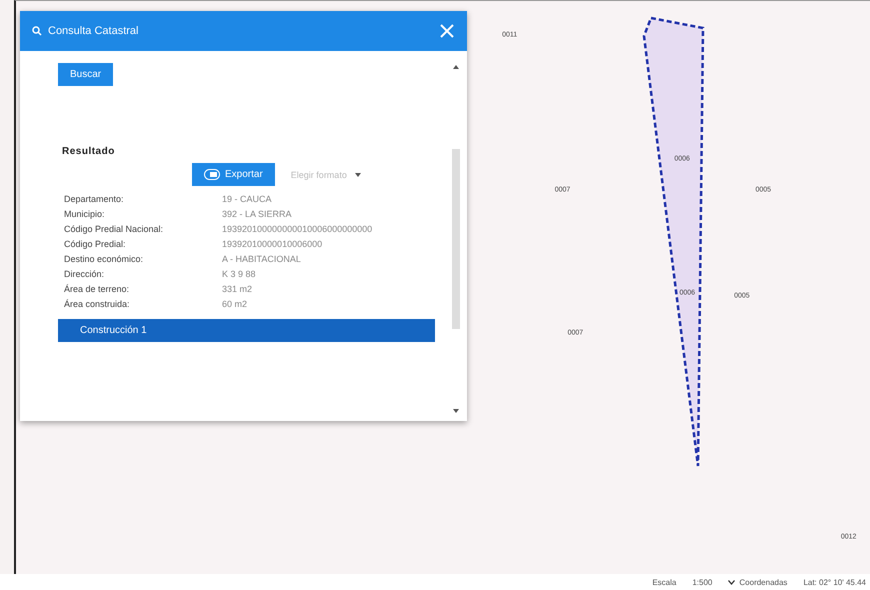 Image resolution: width=870 pixels, height=590 pixels. I want to click on field-value: 331 m2, so click(238, 289).